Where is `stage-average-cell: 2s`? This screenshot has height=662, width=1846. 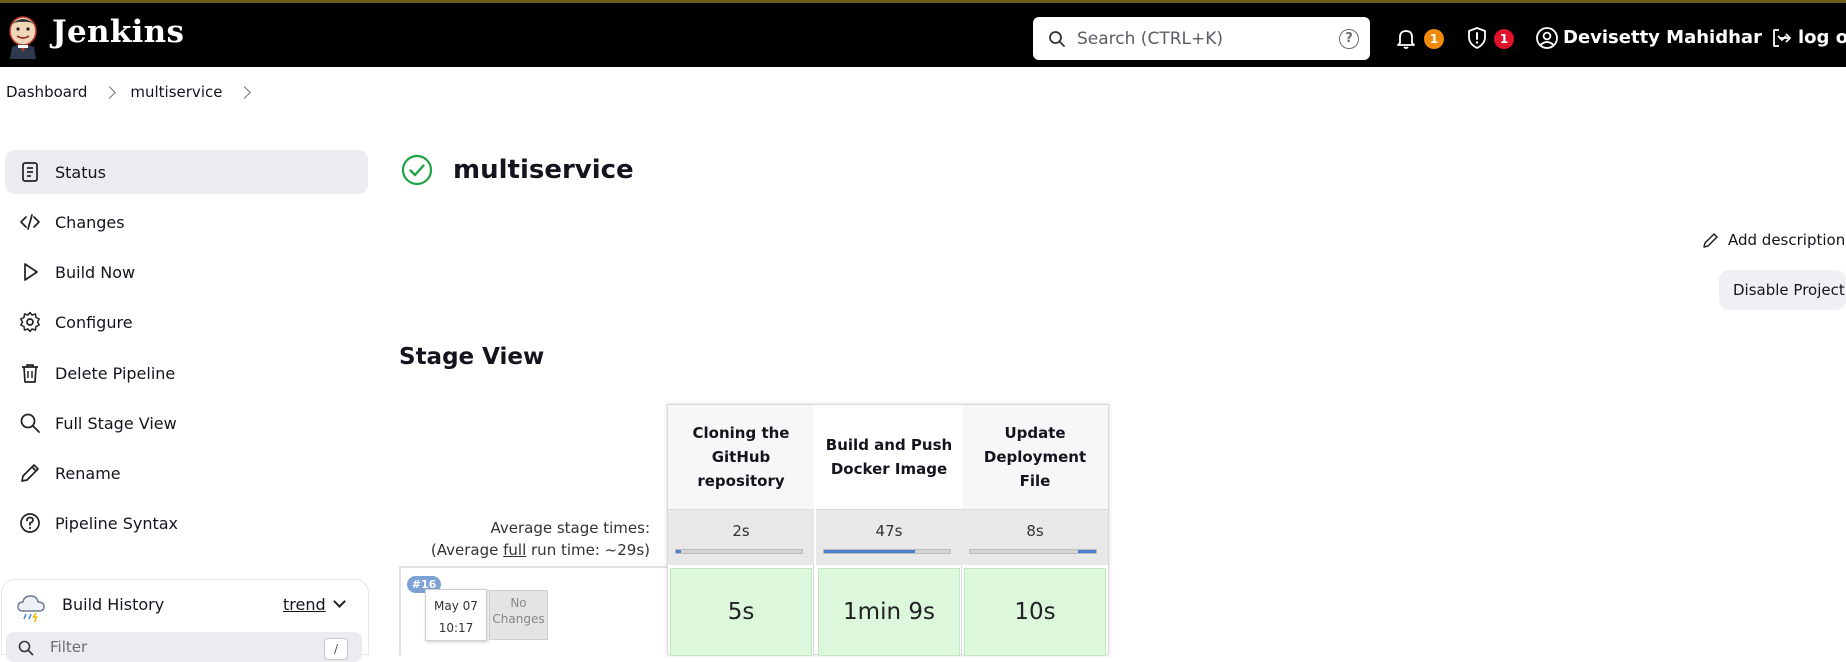 stage-average-cell: 2s is located at coordinates (741, 537).